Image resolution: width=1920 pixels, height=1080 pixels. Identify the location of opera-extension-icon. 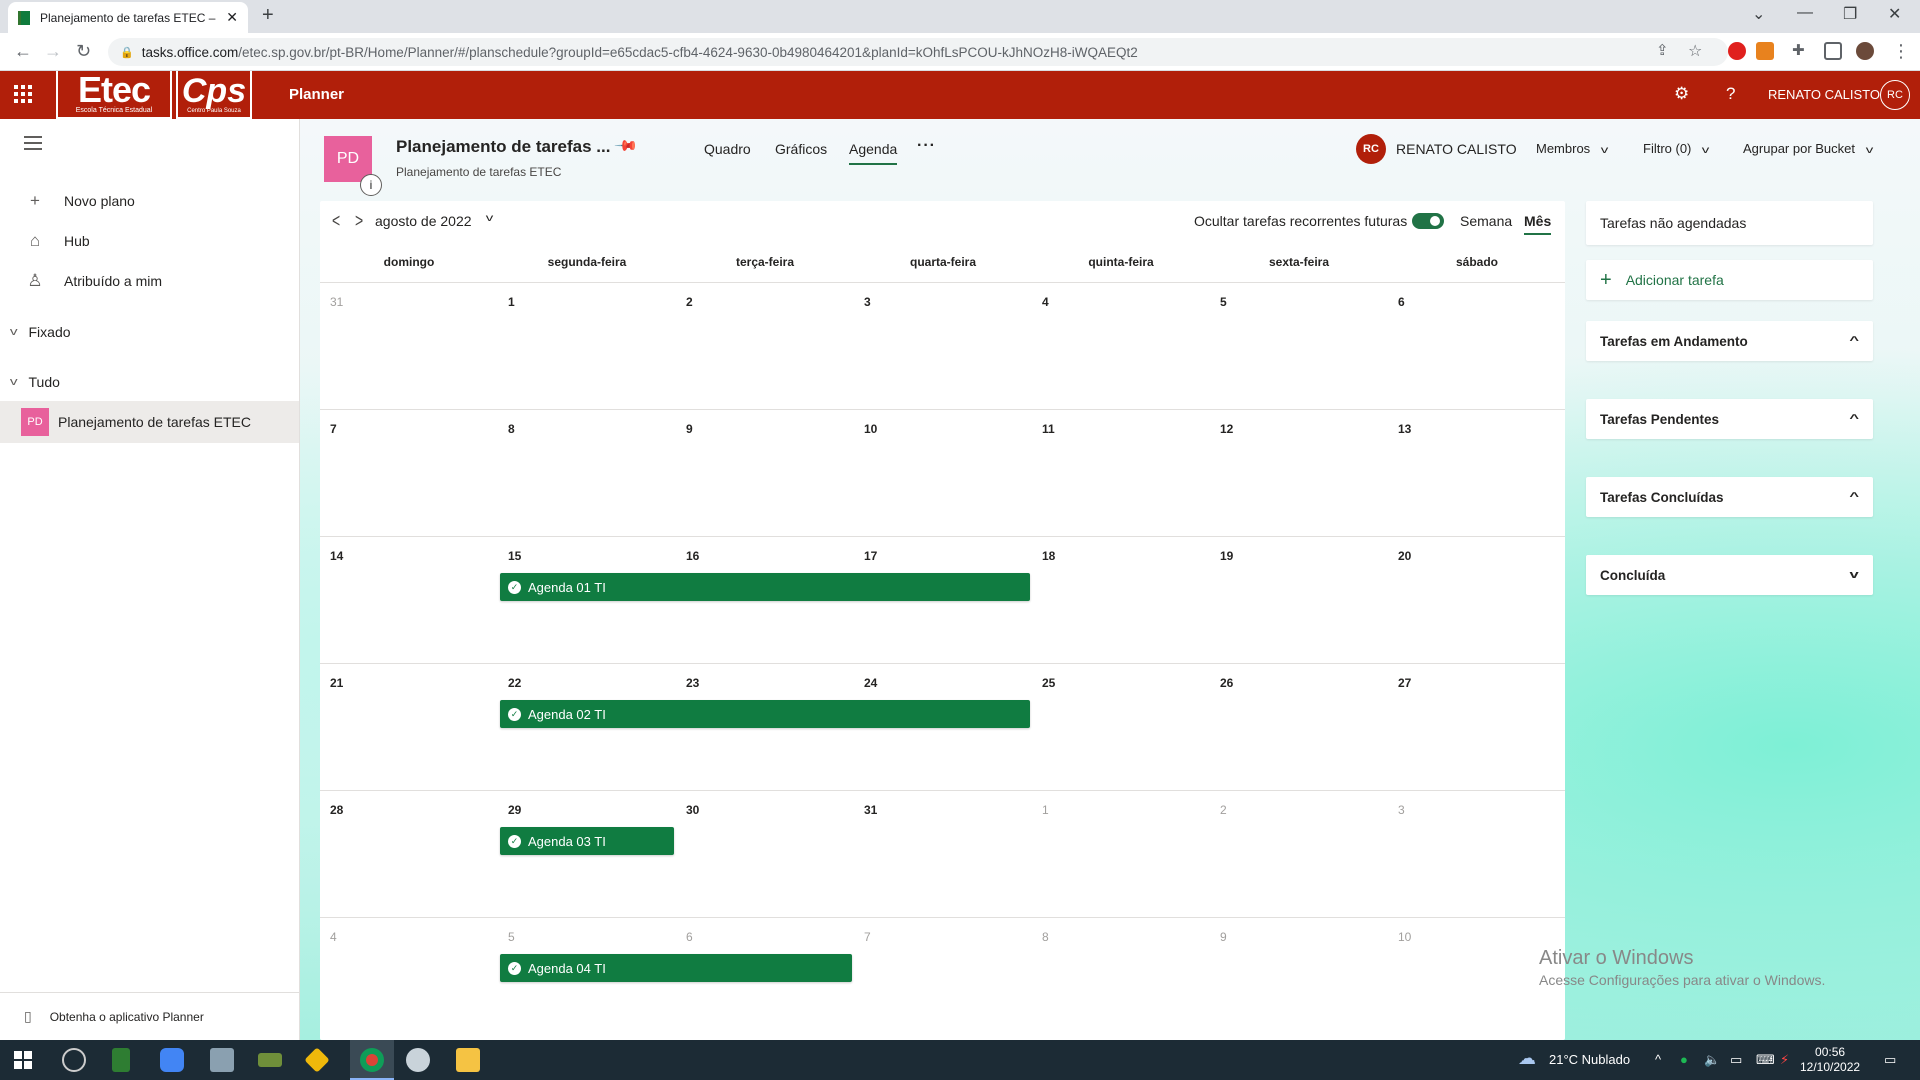
(1737, 51).